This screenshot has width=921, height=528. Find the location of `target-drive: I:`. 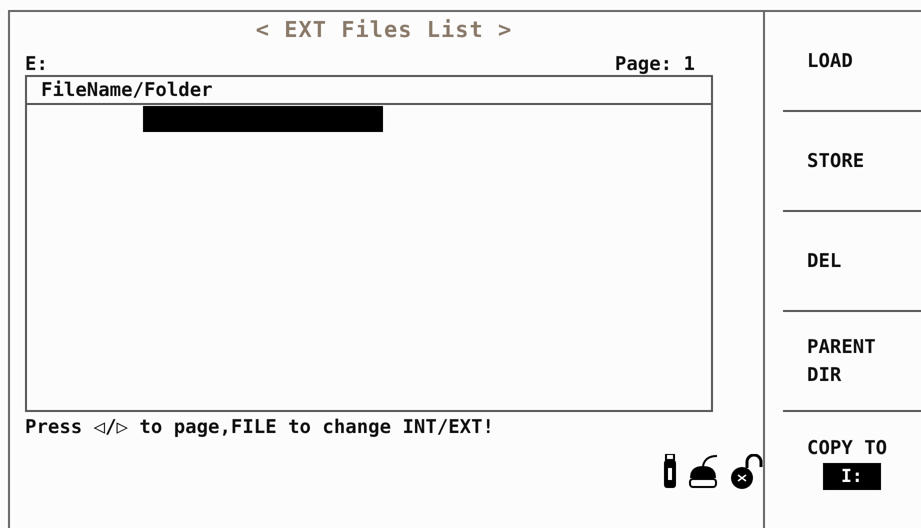

target-drive: I: is located at coordinates (852, 476).